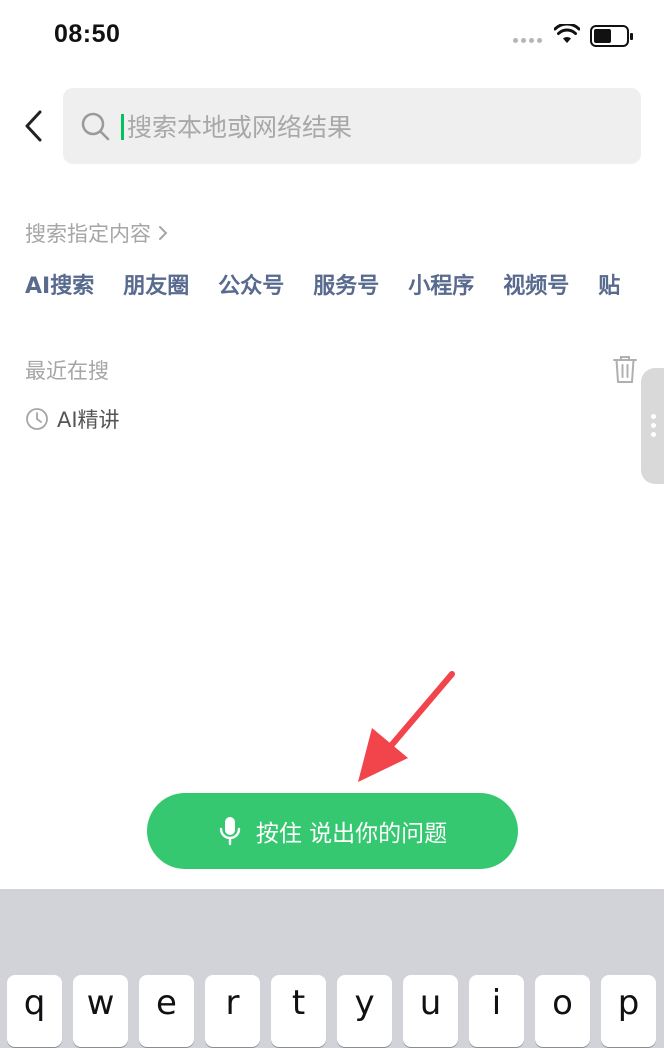 This screenshot has width=664, height=1048. I want to click on more-dots-icon, so click(653, 425).